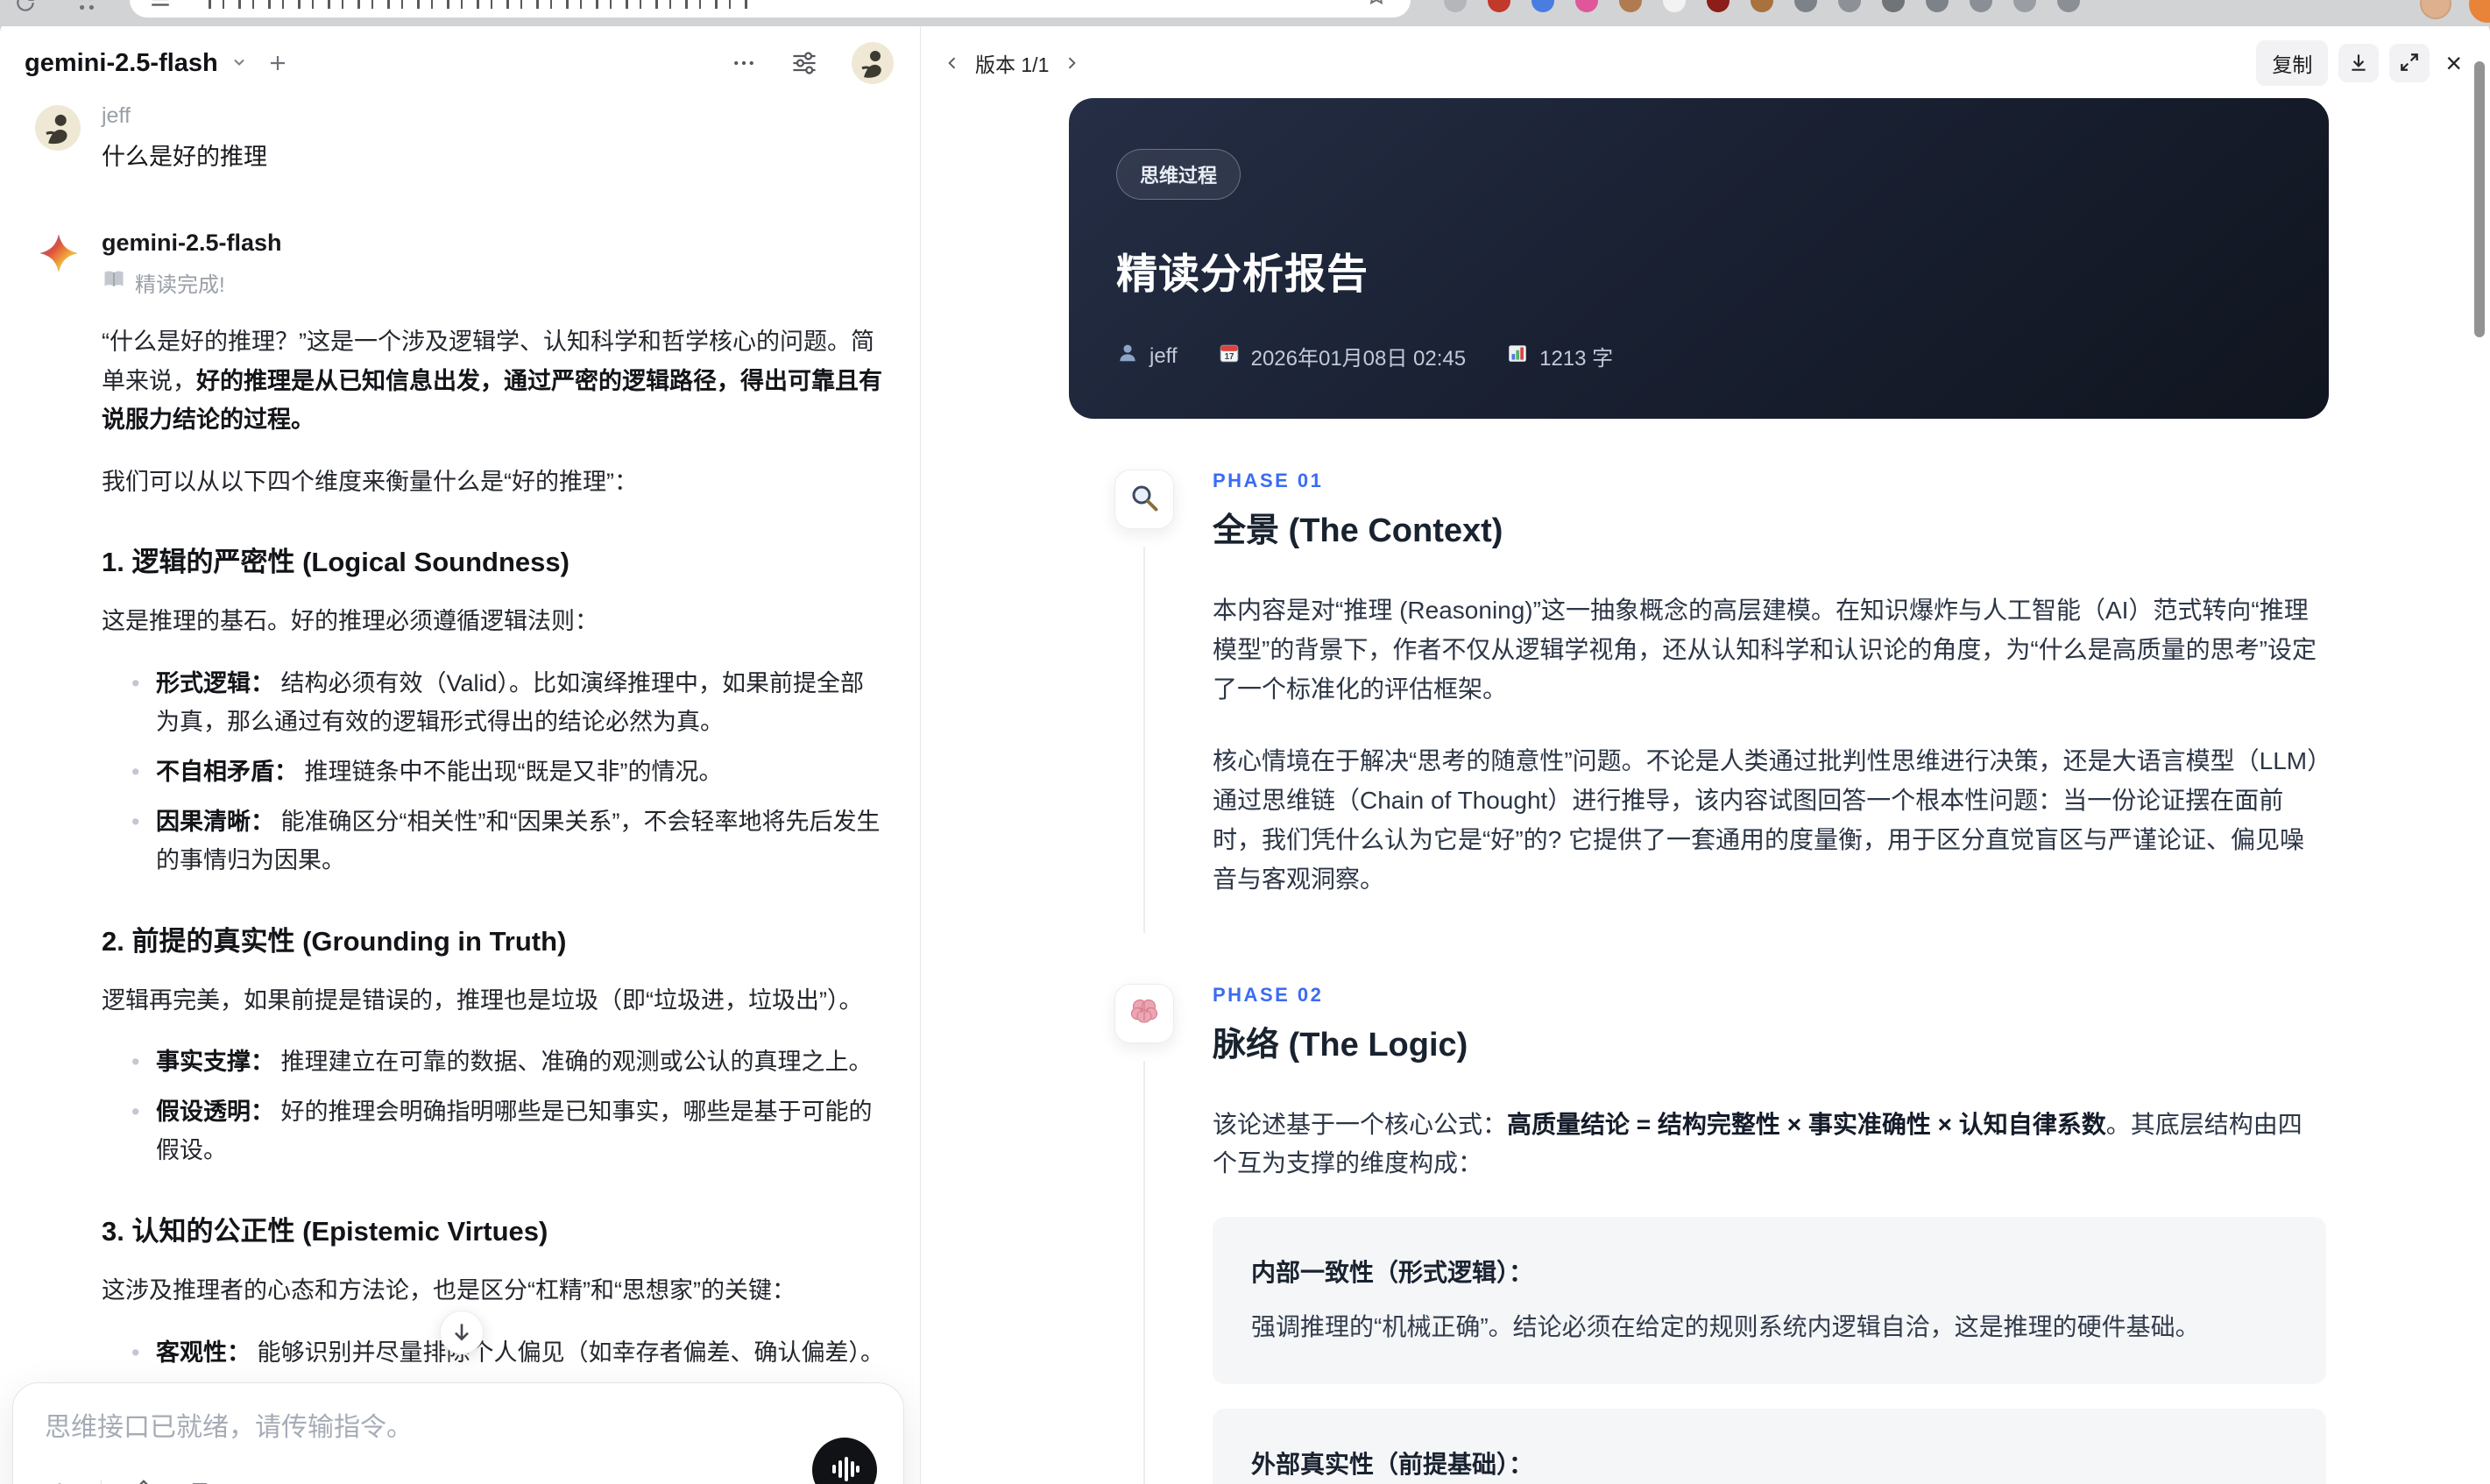 This screenshot has height=1484, width=2490. What do you see at coordinates (1269, 995) in the screenshot?
I see `phase-label: PHASE 02` at bounding box center [1269, 995].